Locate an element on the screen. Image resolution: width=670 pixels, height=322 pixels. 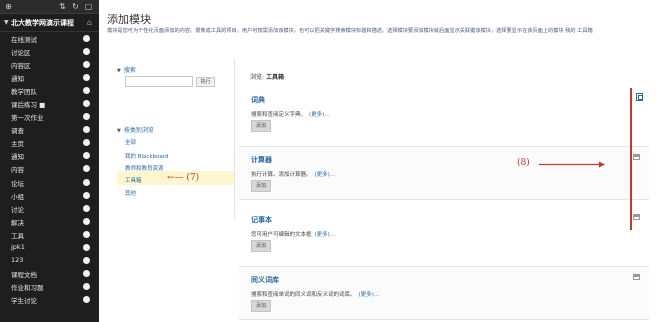
course-menu-item: 解决 is located at coordinates (49, 221).